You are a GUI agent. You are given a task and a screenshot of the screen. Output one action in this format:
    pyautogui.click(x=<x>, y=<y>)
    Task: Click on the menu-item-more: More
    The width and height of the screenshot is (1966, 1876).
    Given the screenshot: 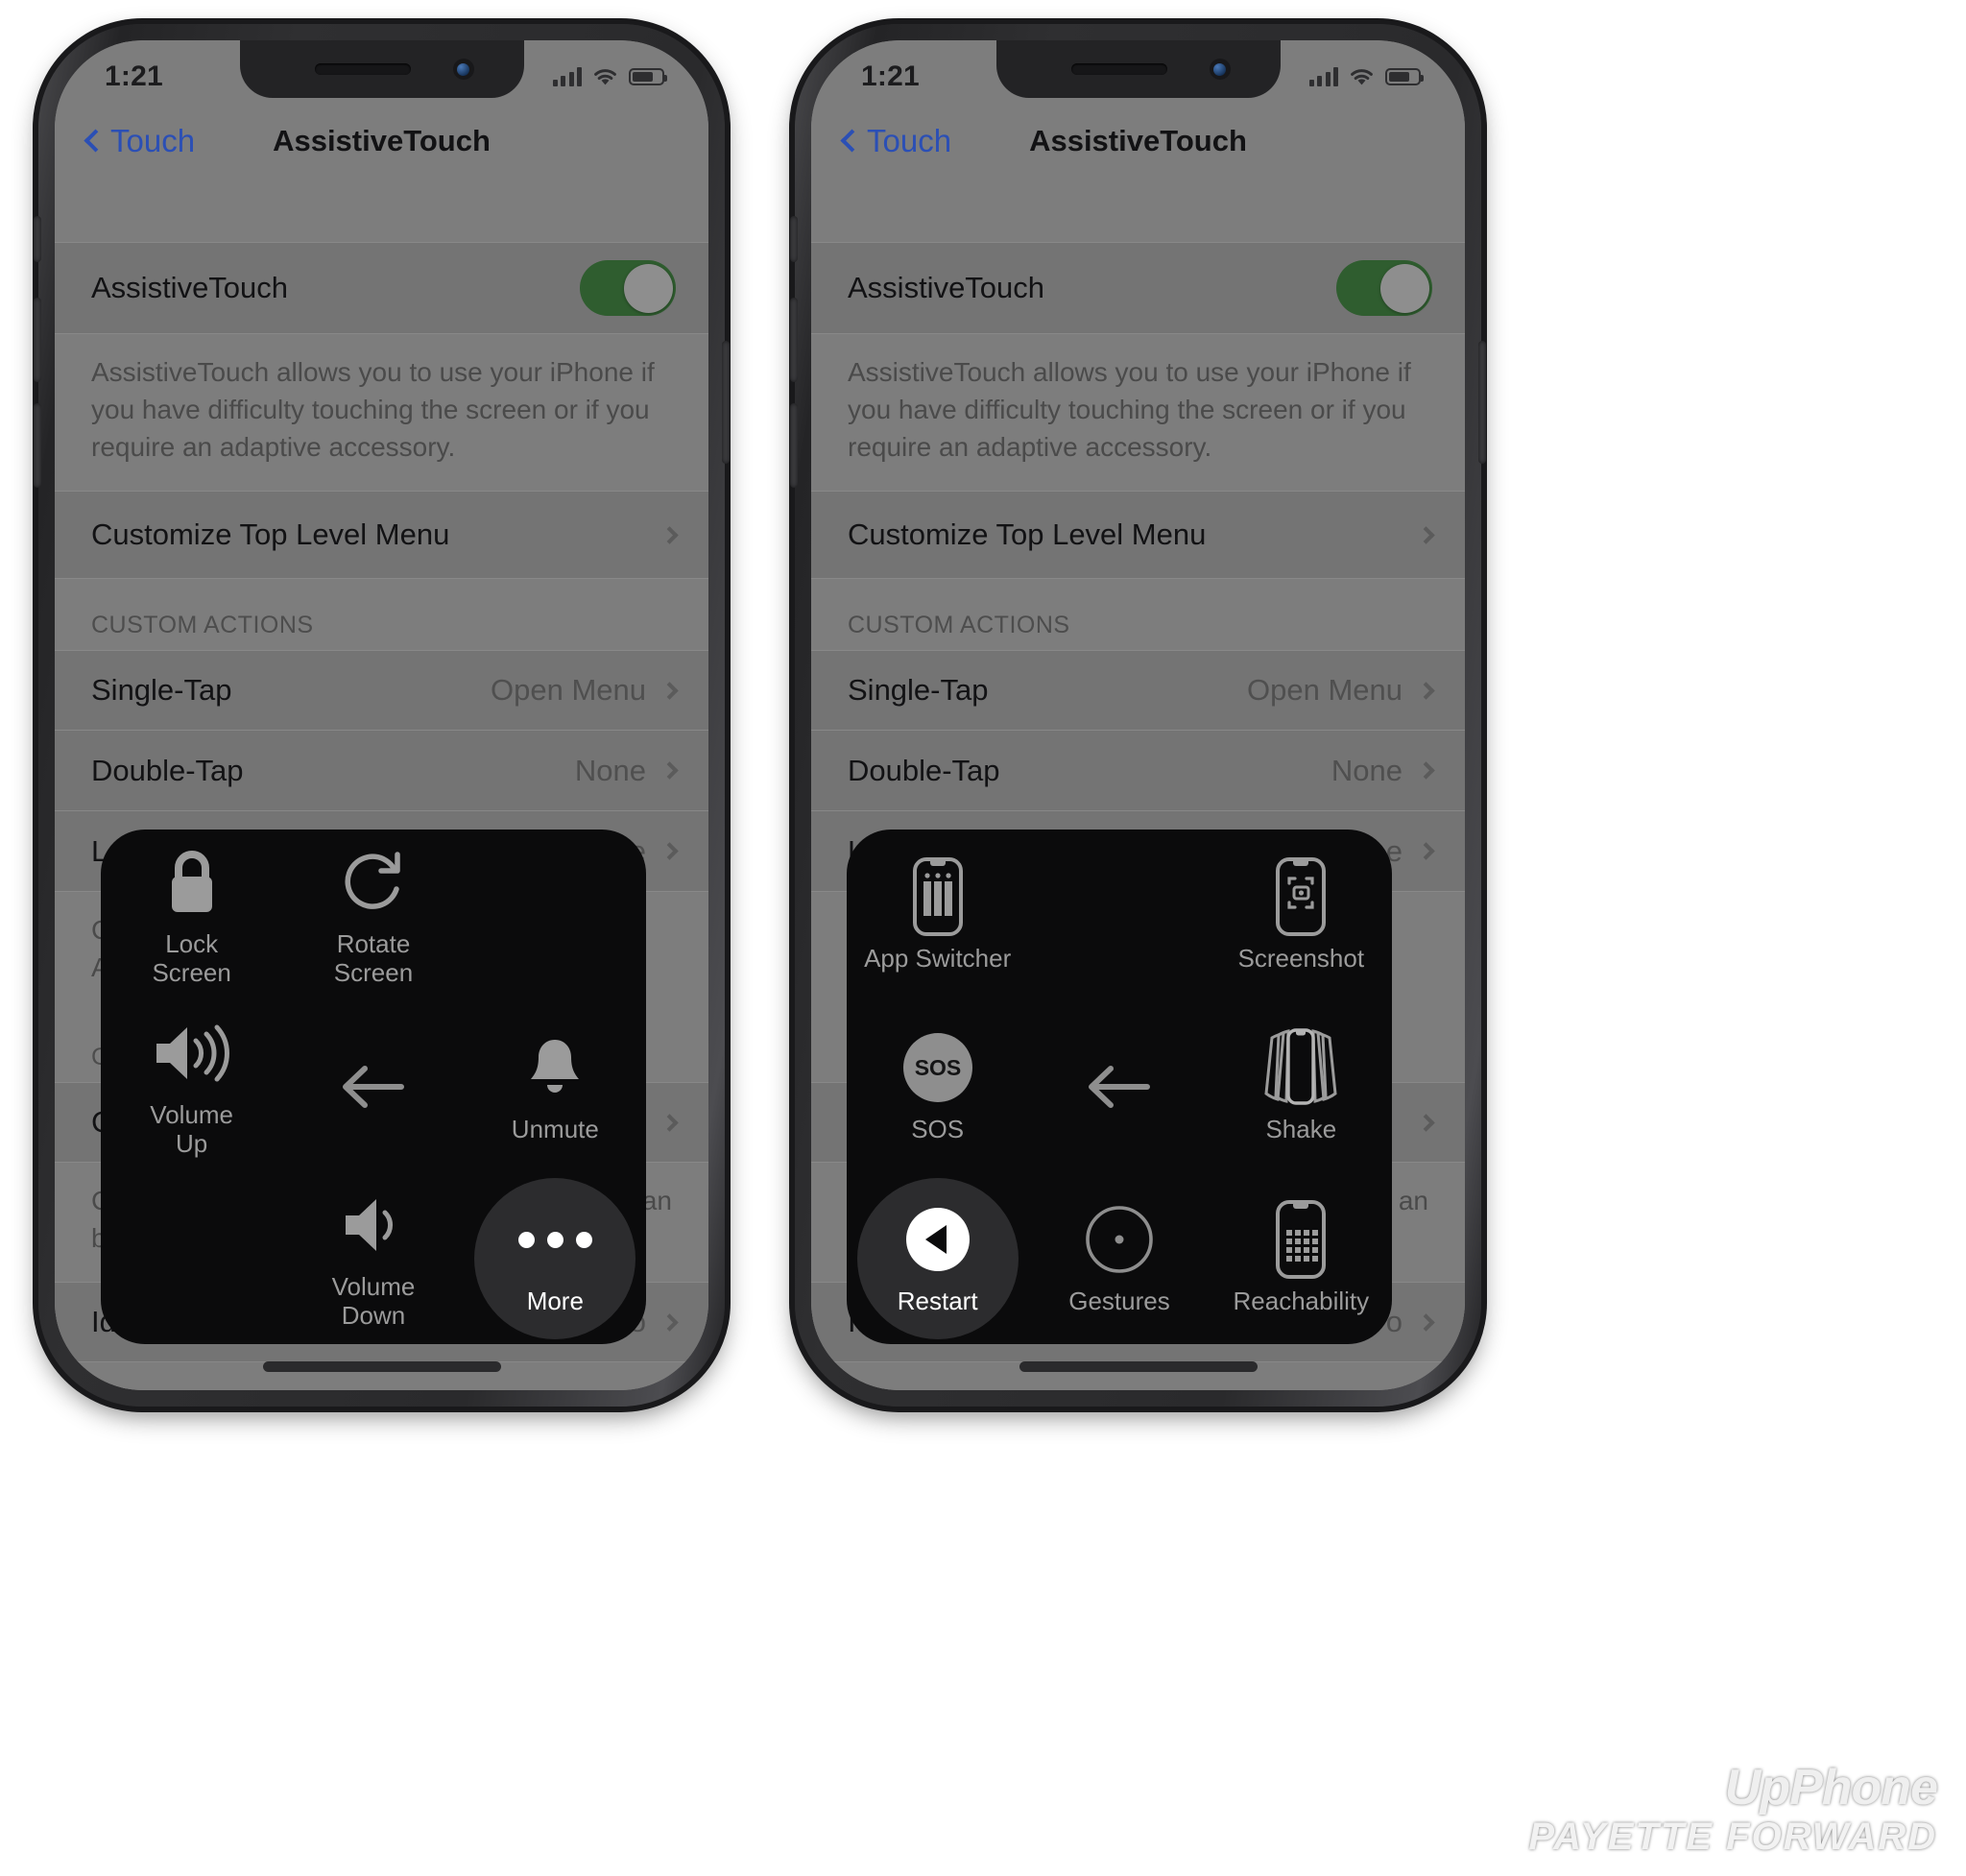 What is the action you would take?
    pyautogui.click(x=555, y=1258)
    